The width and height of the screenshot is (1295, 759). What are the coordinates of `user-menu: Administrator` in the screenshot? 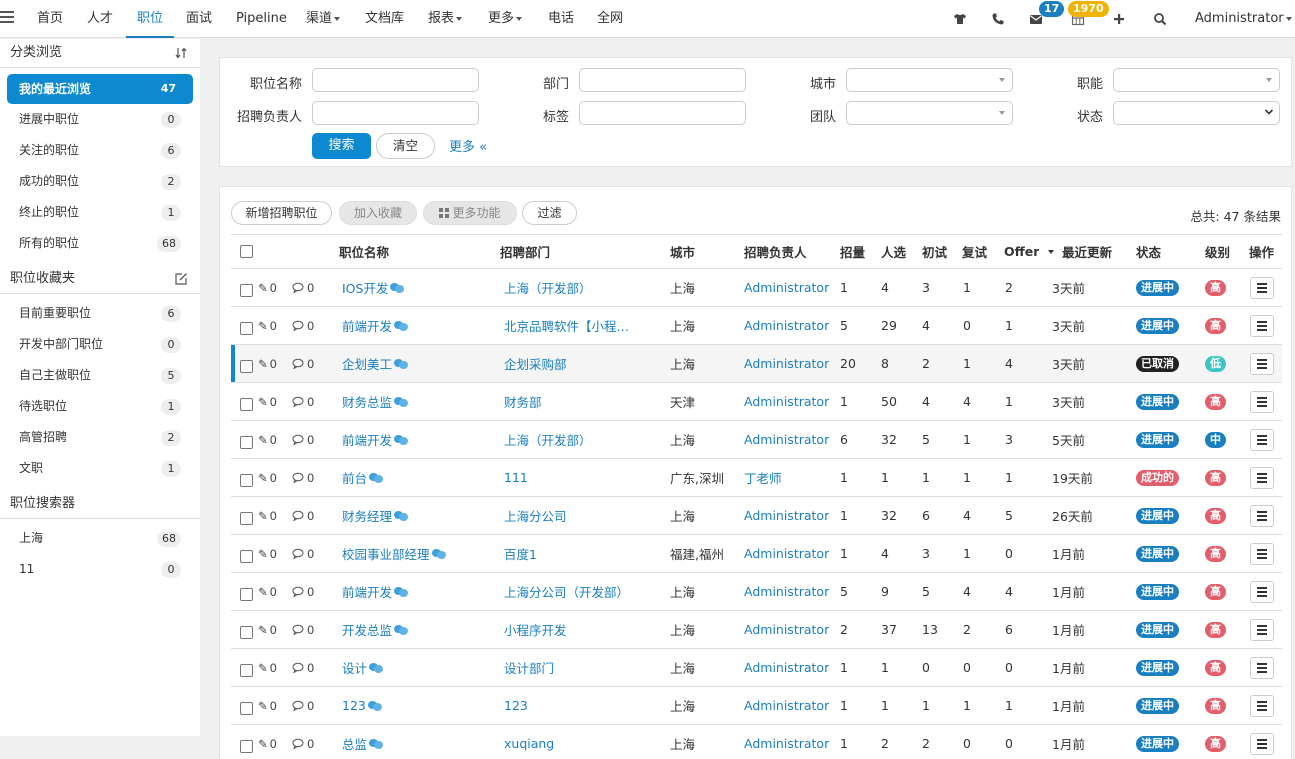 It's located at (1243, 19).